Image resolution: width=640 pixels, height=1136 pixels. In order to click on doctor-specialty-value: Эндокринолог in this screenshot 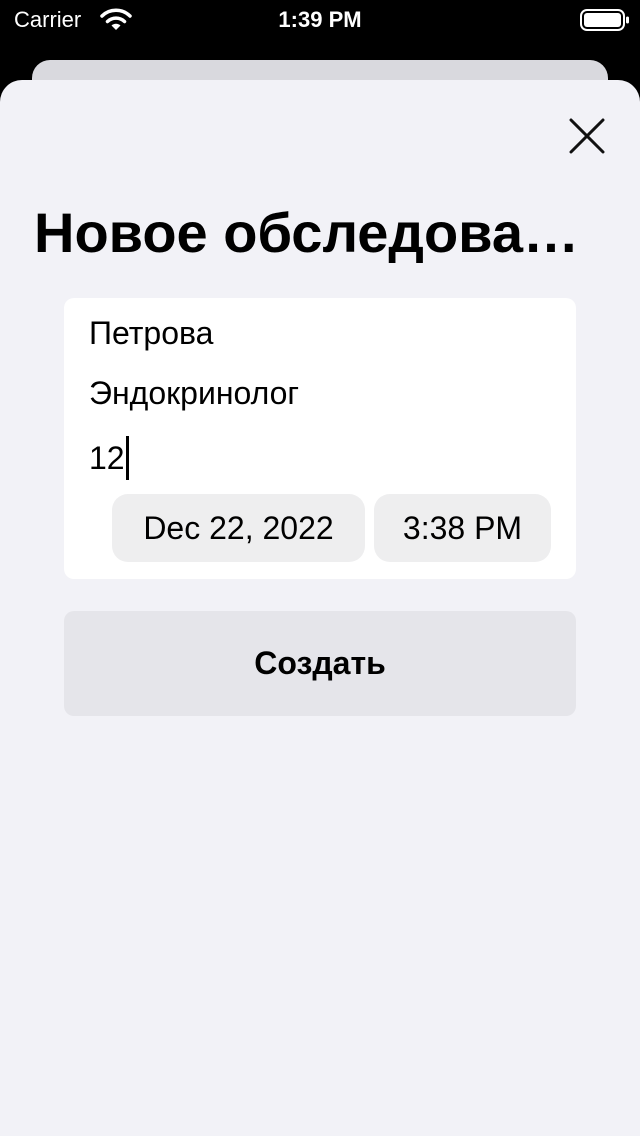, I will do `click(194, 393)`.